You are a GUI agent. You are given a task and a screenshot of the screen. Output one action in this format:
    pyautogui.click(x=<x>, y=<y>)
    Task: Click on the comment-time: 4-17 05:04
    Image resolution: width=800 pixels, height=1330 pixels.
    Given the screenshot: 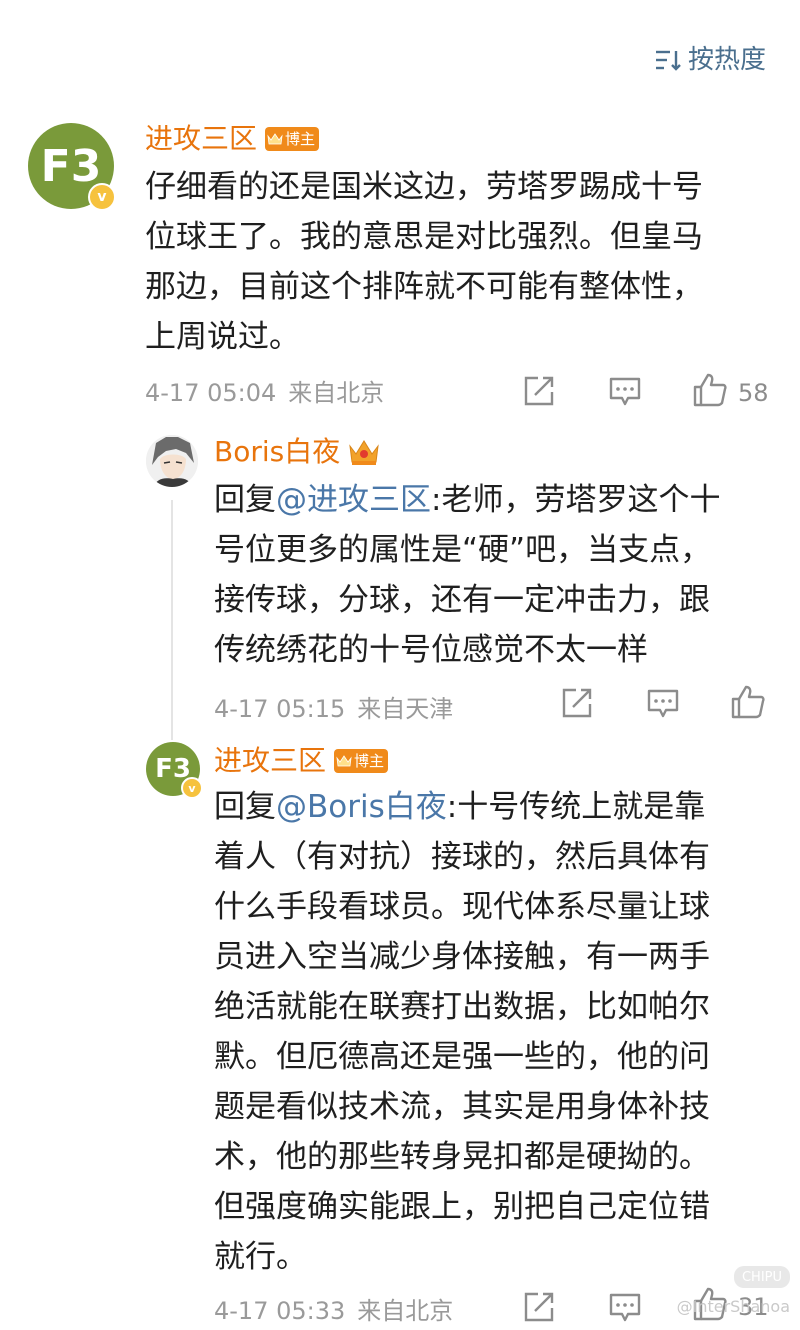 What is the action you would take?
    pyautogui.click(x=211, y=393)
    